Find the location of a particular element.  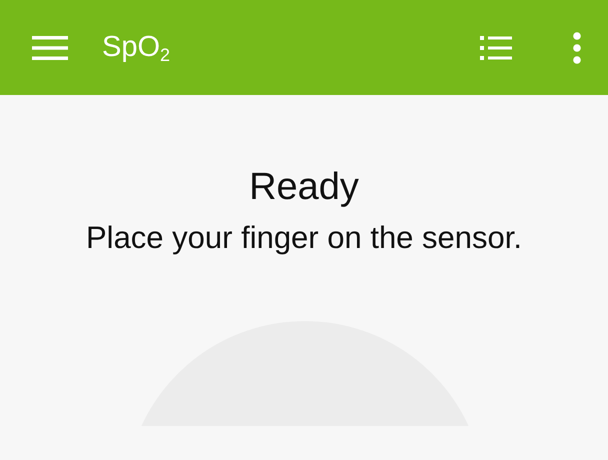

app-title: SpO$_{2}$ is located at coordinates (136, 47).